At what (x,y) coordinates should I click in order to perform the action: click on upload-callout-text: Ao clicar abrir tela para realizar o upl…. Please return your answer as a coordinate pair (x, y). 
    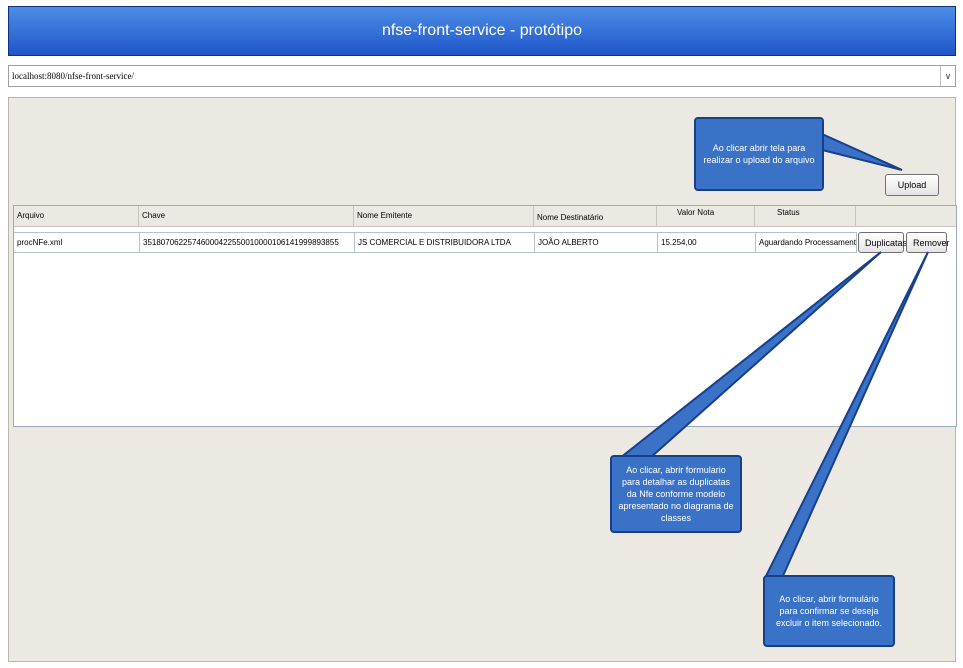
    Looking at the image, I should click on (759, 154).